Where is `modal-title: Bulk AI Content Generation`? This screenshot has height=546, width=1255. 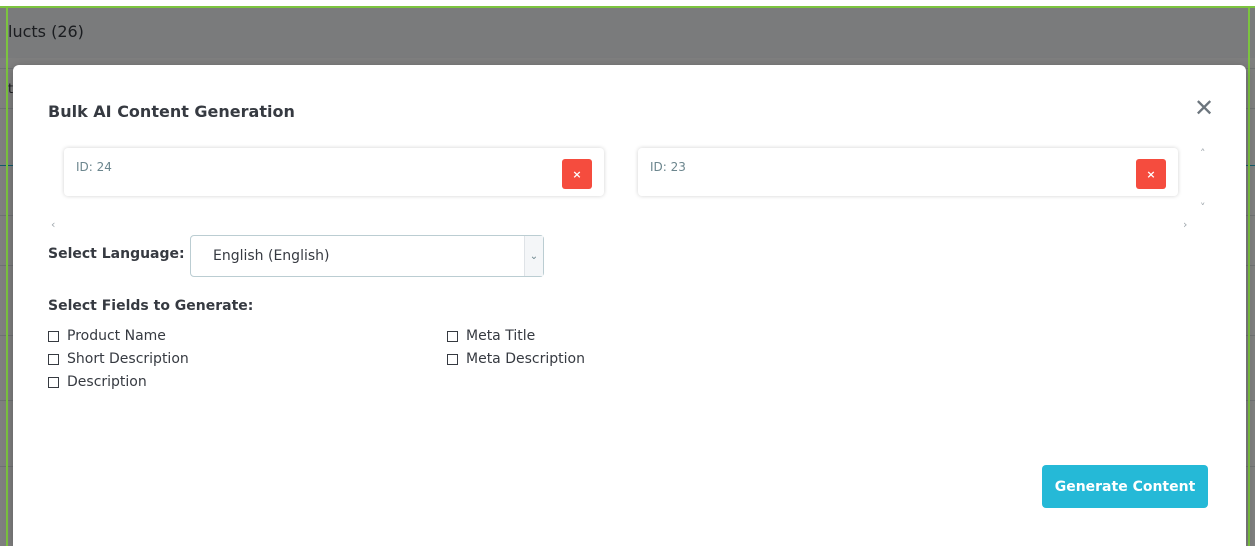
modal-title: Bulk AI Content Generation is located at coordinates (171, 111).